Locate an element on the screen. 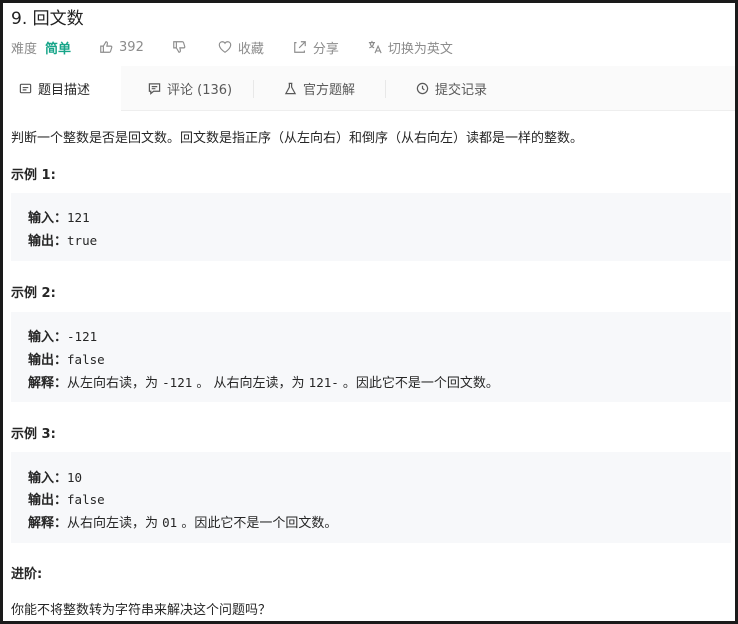 The height and width of the screenshot is (624, 738). tab-description: 题目描述 is located at coordinates (62, 88).